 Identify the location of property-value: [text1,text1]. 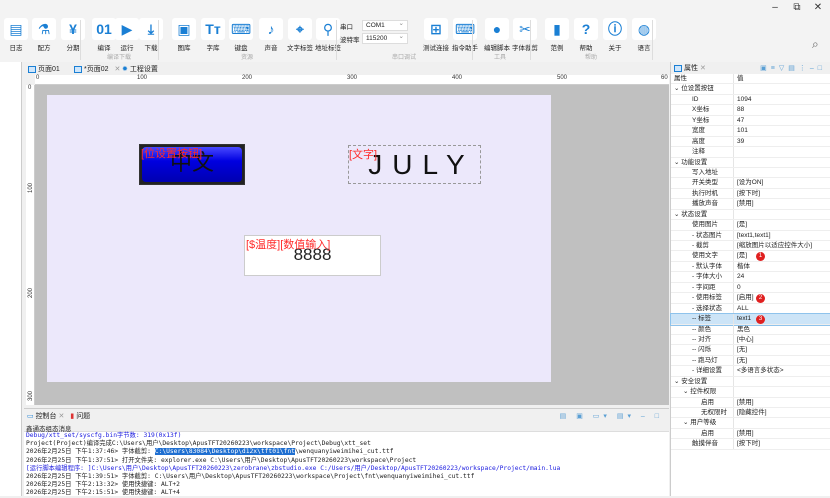
(754, 236).